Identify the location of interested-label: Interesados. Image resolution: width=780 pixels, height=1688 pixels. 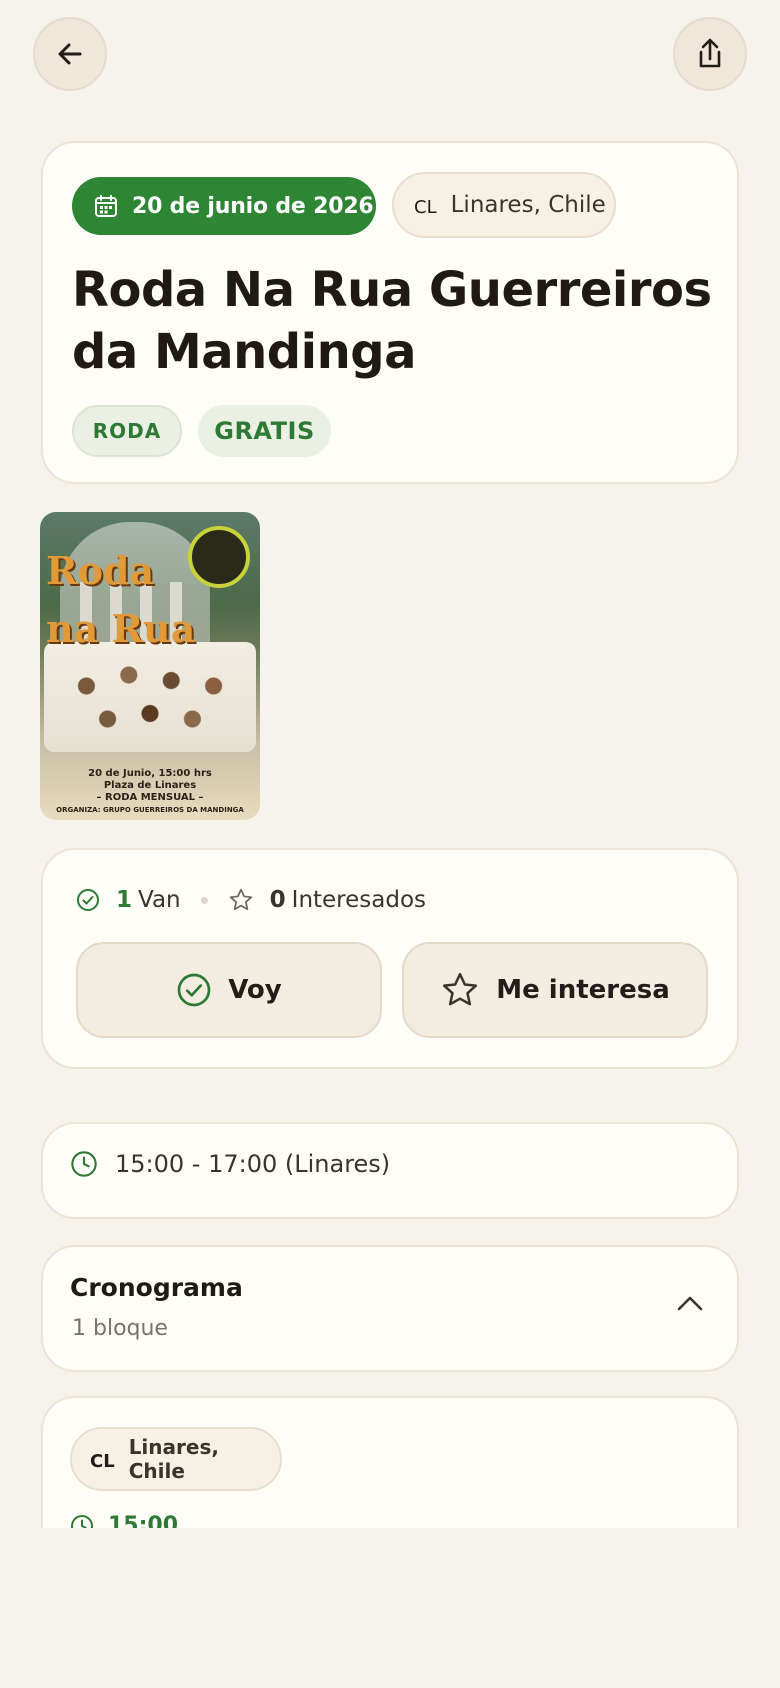
(359, 900).